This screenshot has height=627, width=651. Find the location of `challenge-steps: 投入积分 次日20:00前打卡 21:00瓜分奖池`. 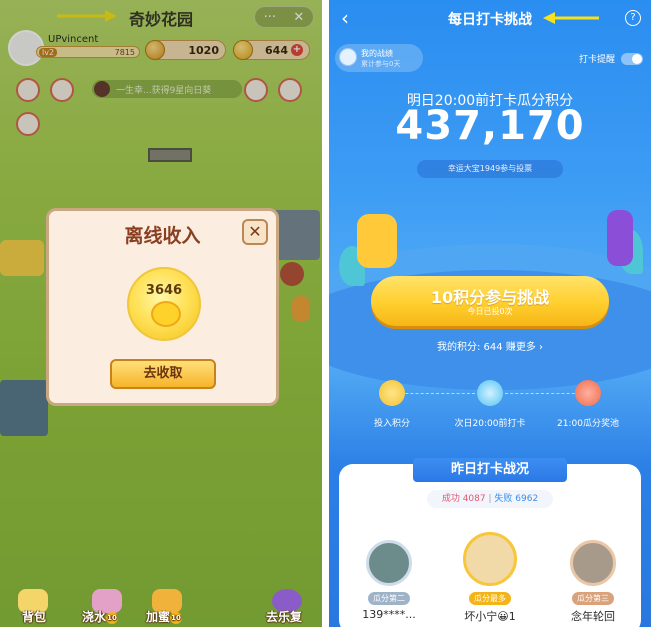

challenge-steps: 投入积分 次日20:00前打卡 21:00瓜分奖池 is located at coordinates (490, 406).